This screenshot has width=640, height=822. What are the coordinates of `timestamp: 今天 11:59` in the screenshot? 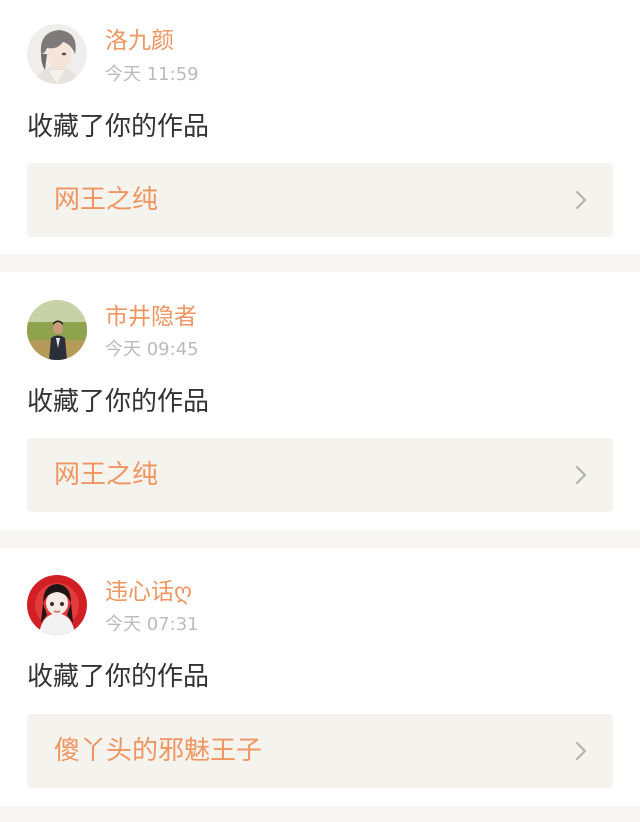 It's located at (152, 74).